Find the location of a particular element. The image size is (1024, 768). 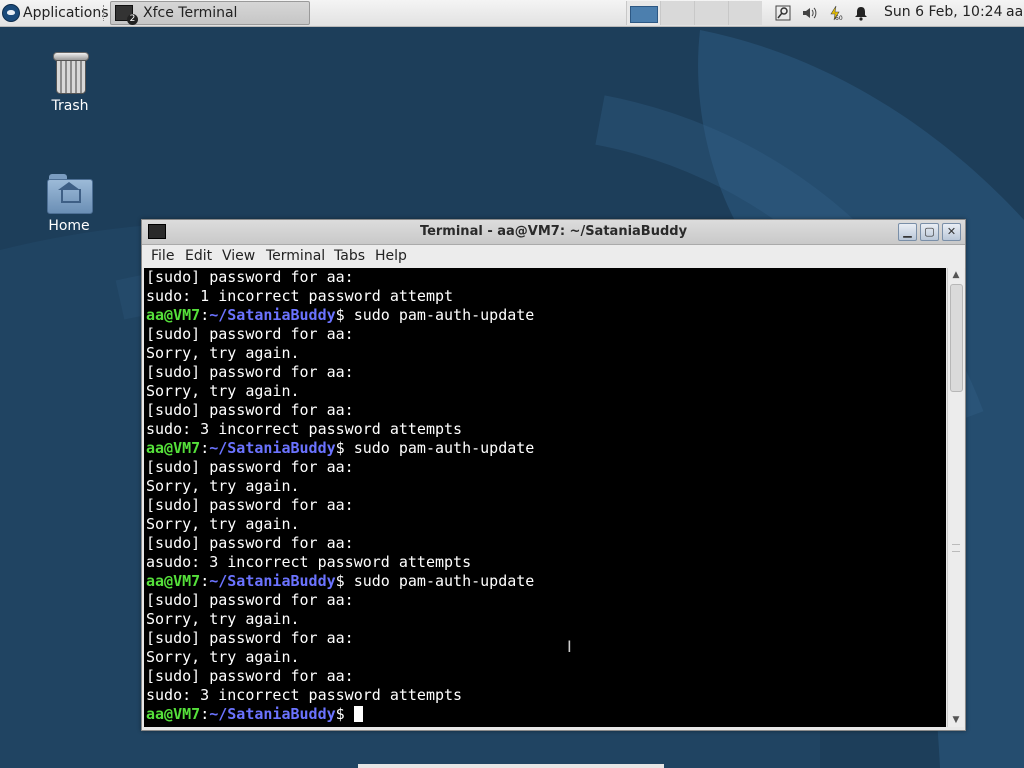

terminal-output-line: sudo: 1 incorrect password attempt is located at coordinates (300, 296).